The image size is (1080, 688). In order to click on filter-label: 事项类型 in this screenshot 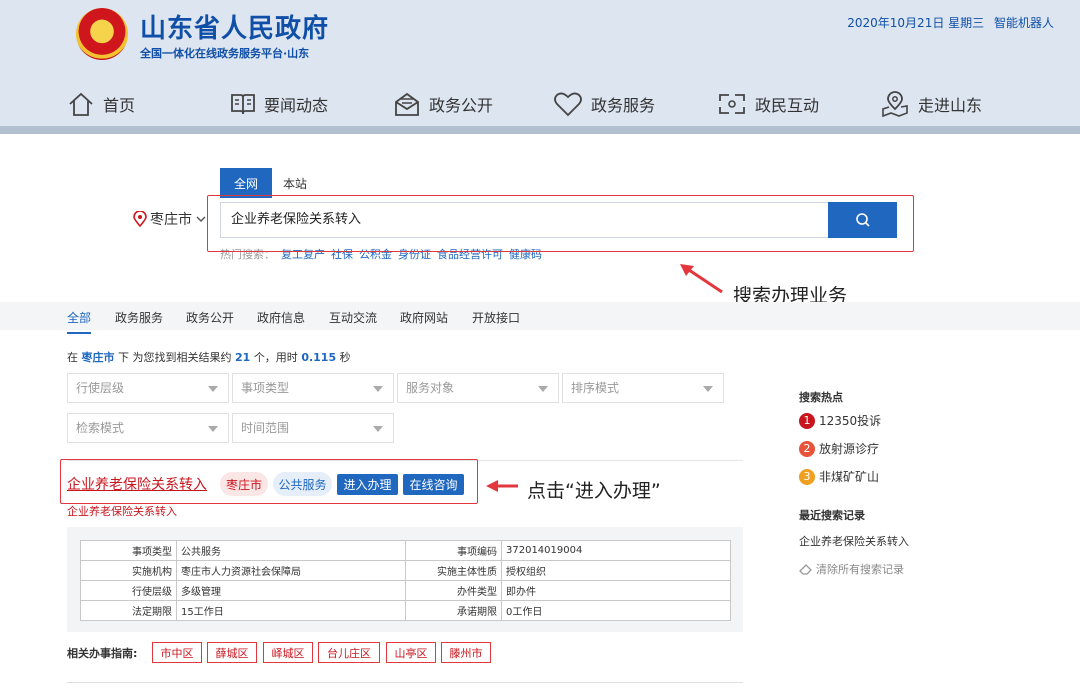, I will do `click(265, 388)`.